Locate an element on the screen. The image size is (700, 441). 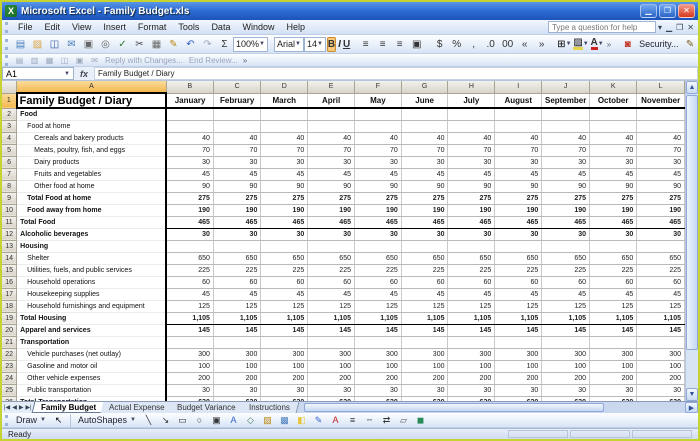
dropdown-arrow-icon: ▾ is located at coordinates (660, 27).